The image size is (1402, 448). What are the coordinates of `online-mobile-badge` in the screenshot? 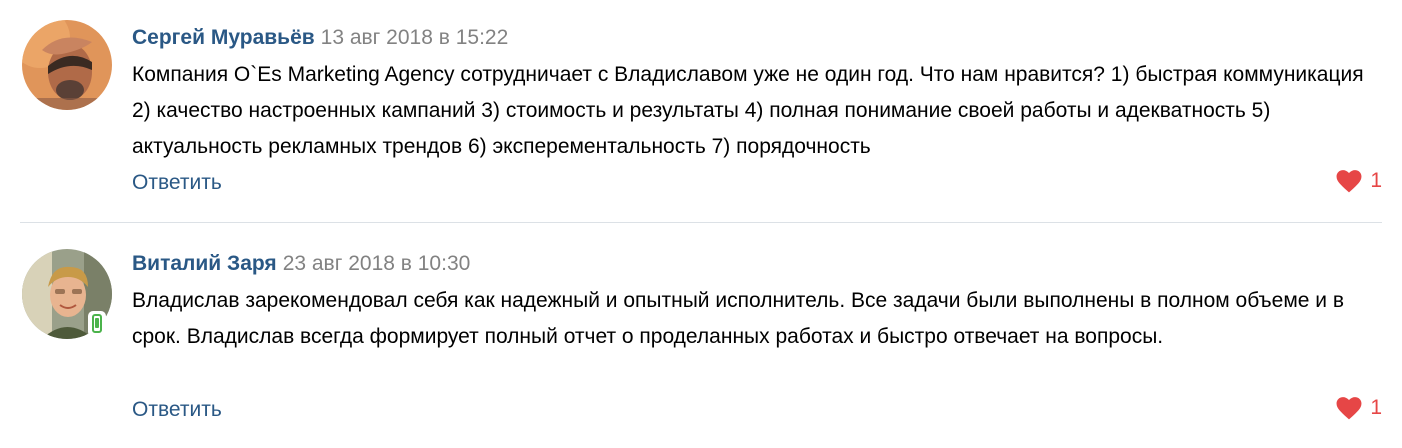 It's located at (97, 324).